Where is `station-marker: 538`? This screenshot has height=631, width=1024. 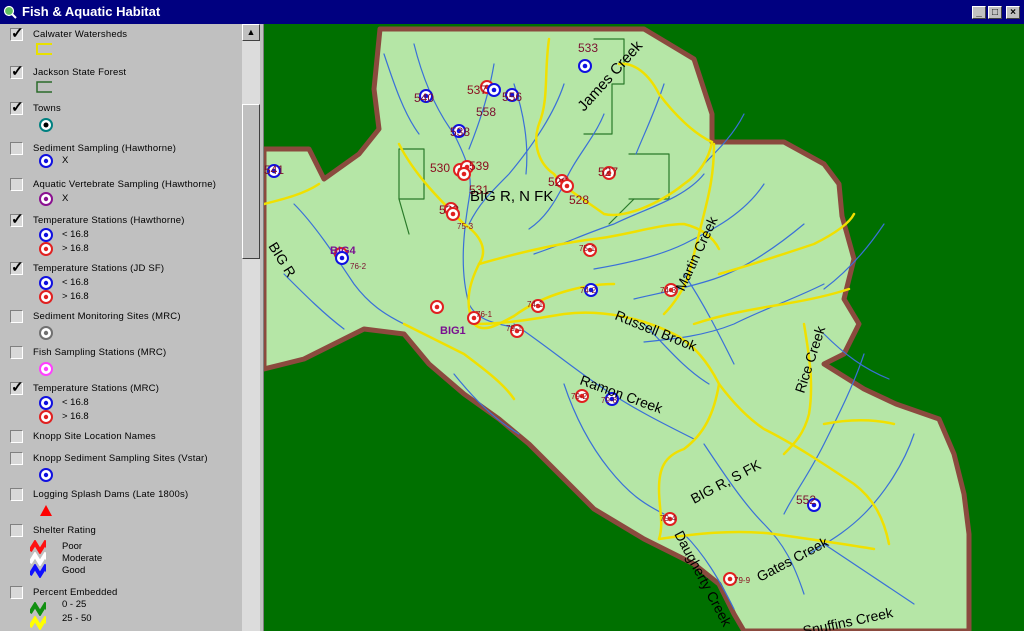 station-marker: 538 is located at coordinates (460, 131).